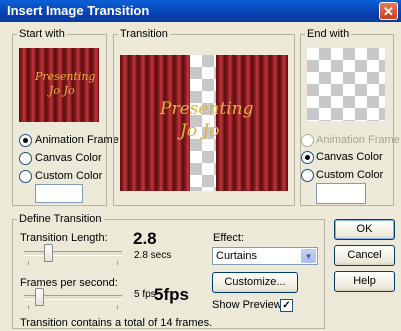  Describe the element at coordinates (307, 157) in the screenshot. I see `end-canvas-color-radio` at that location.